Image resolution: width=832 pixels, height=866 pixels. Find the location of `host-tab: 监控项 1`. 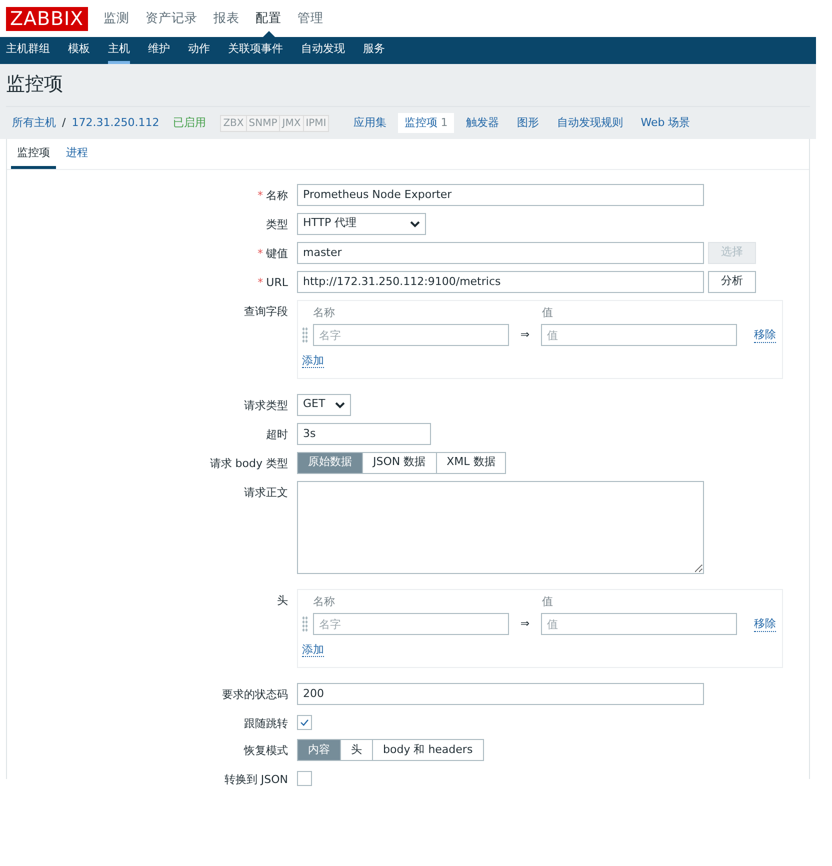

host-tab: 监控项 1 is located at coordinates (426, 123).